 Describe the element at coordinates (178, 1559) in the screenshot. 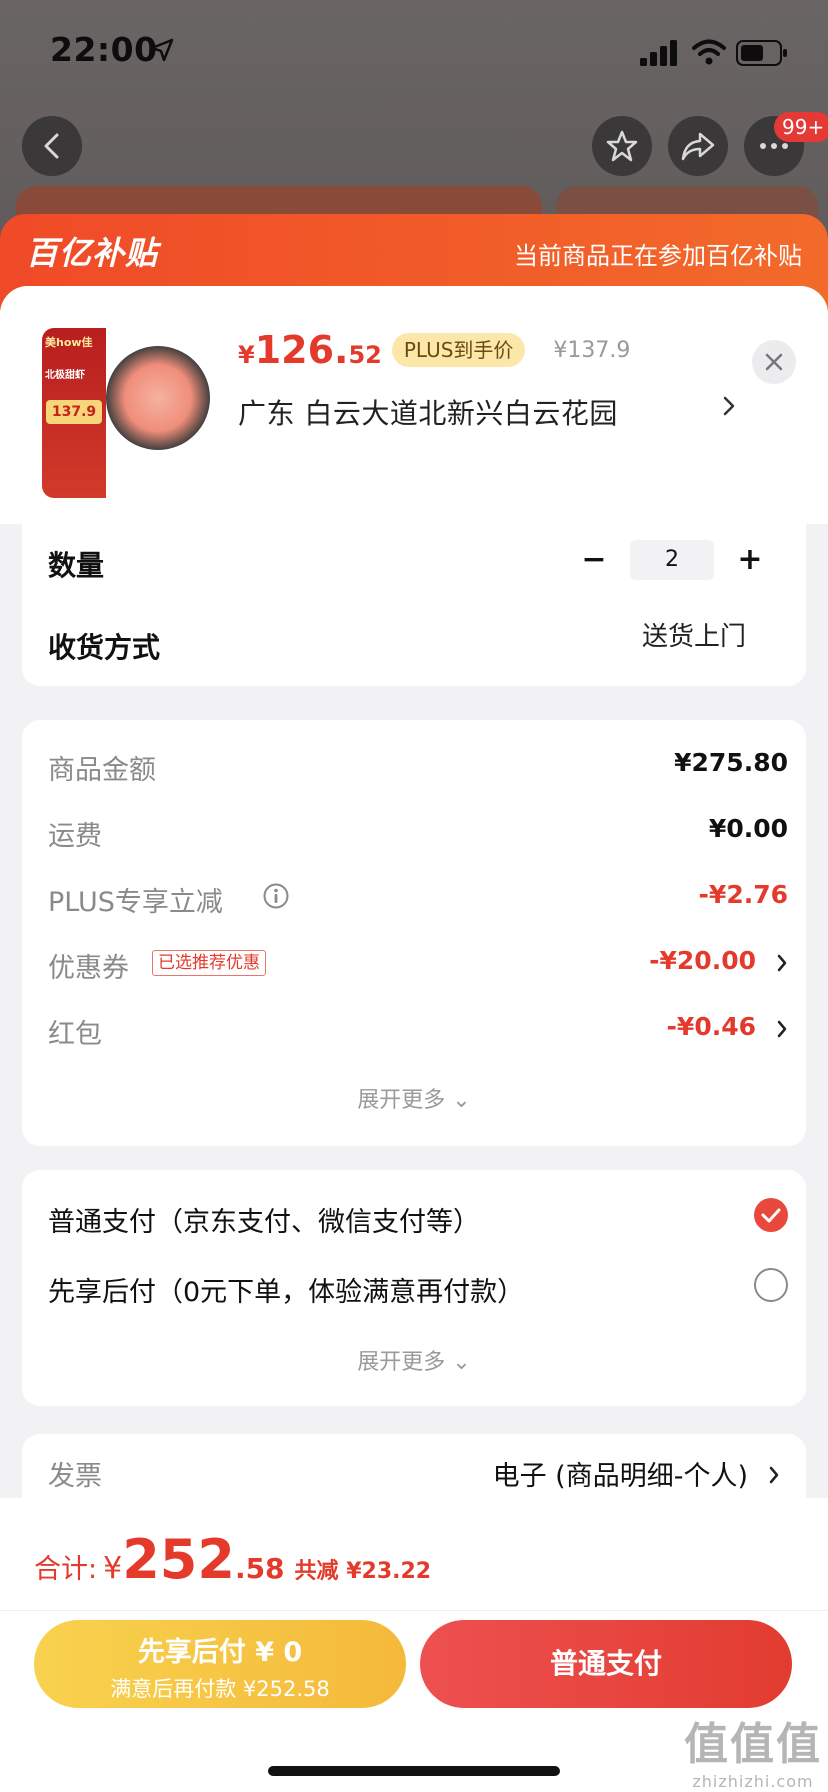

I see `total-integer: 252` at that location.